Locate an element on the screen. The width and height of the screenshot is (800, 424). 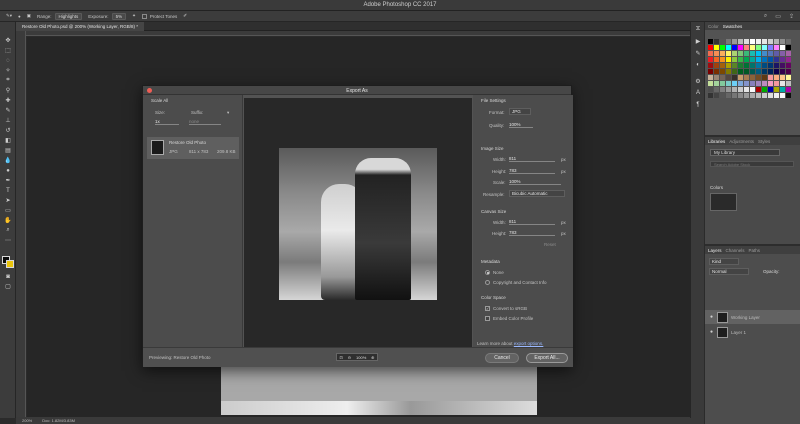
export-file-row: Restore Old Photo JPG 811 x 783 209.8 KB is located at coordinates (193, 148).